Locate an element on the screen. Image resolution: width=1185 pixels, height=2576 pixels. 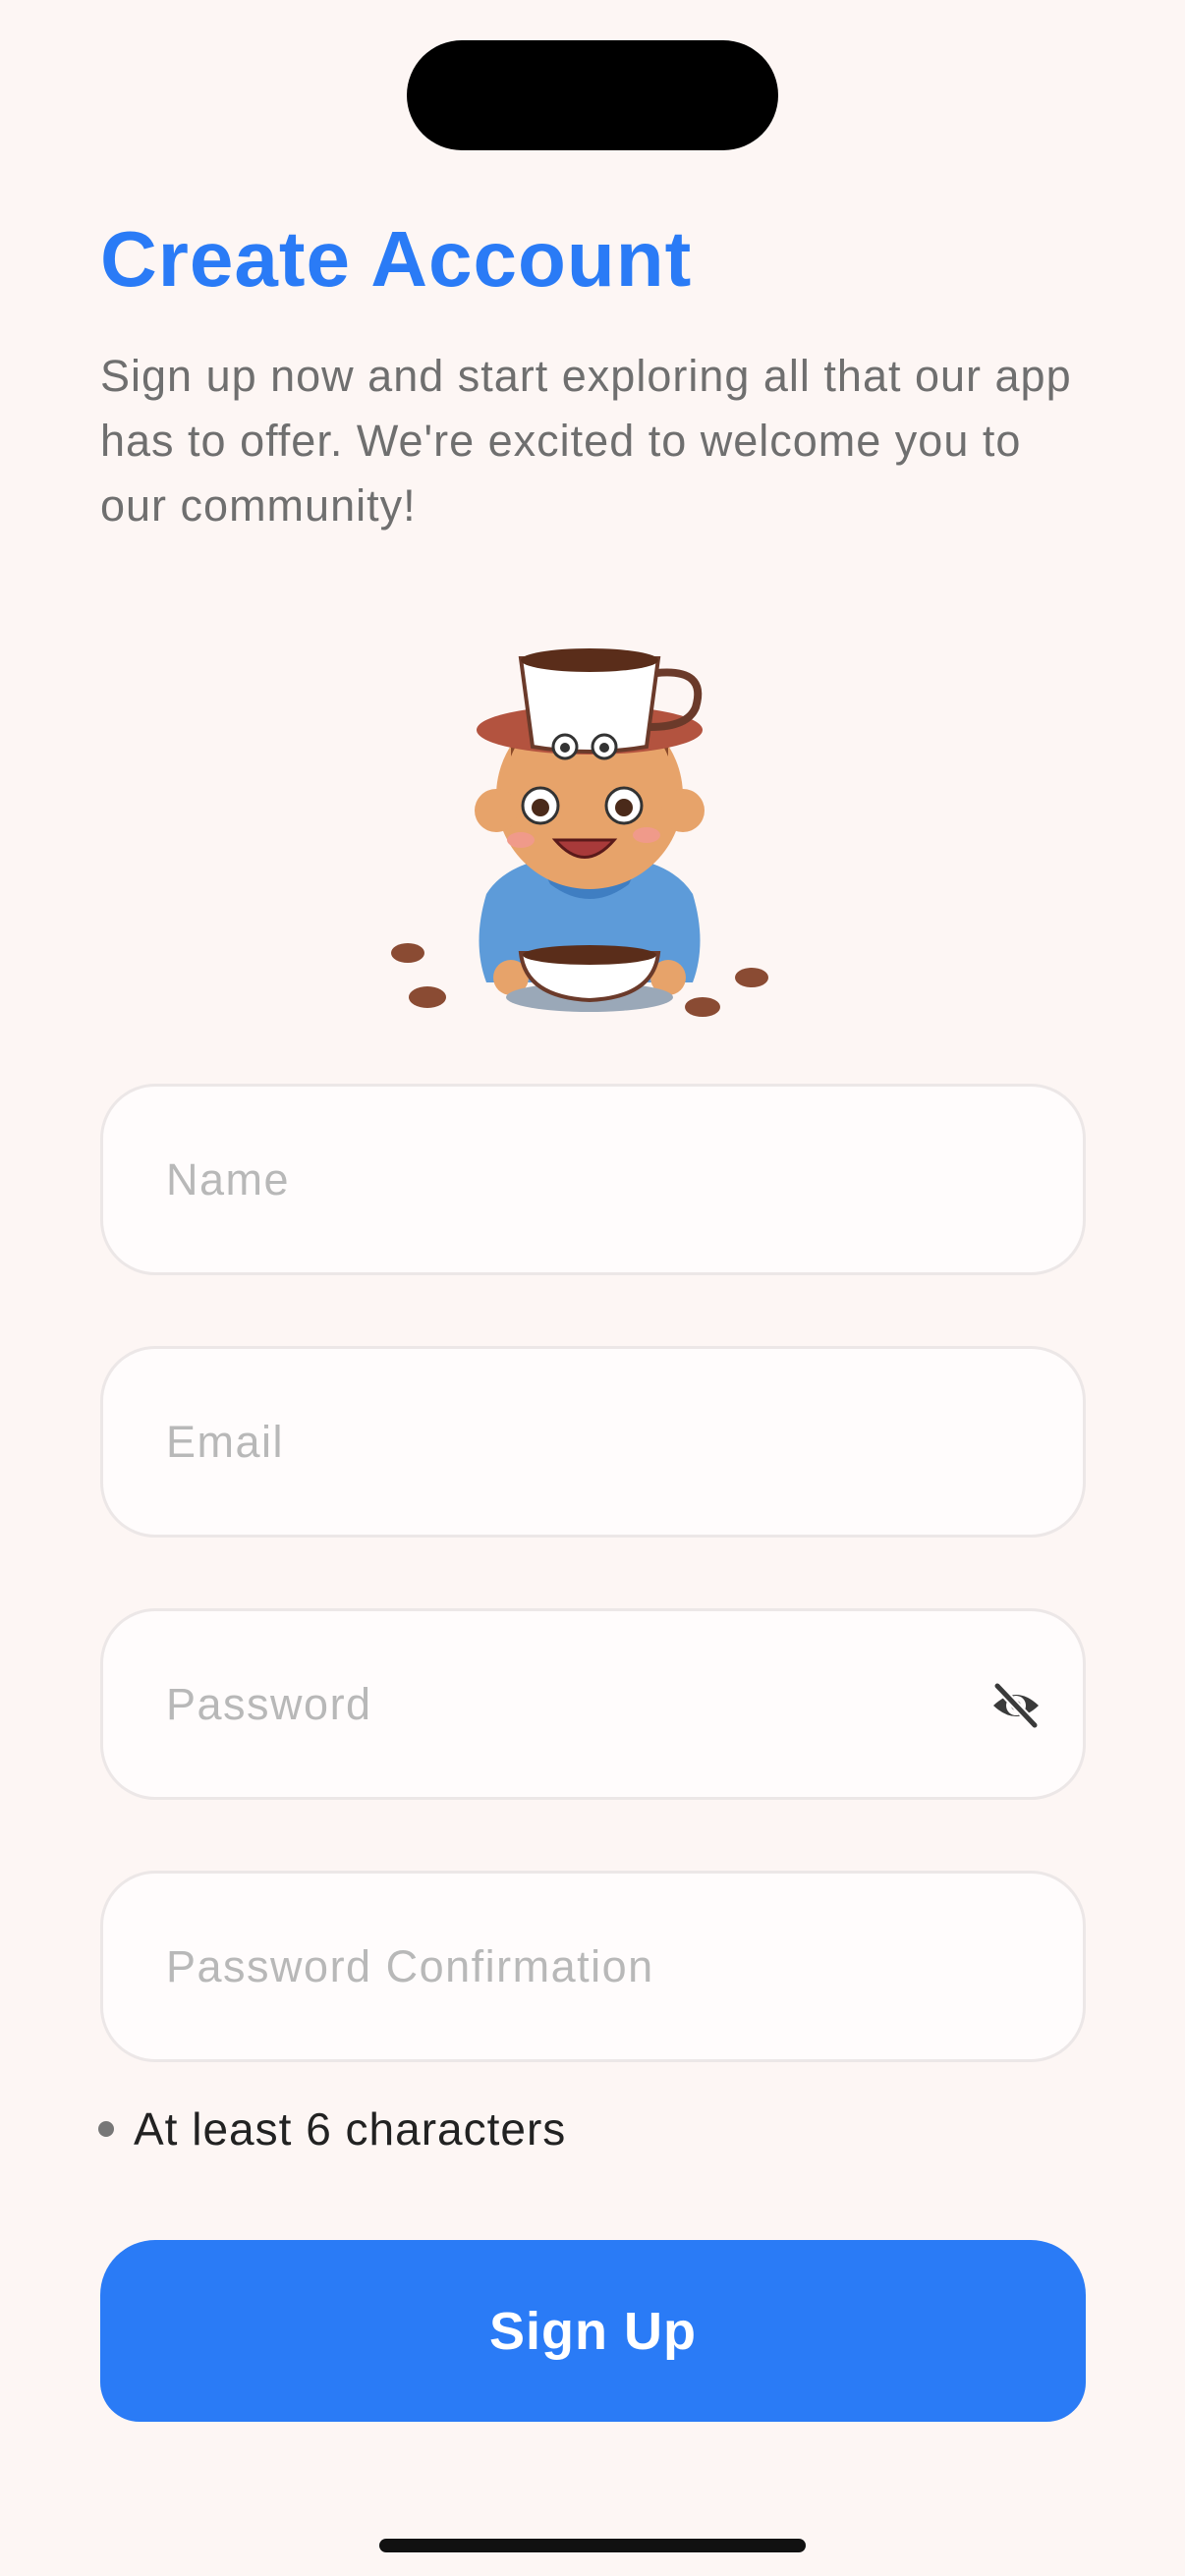
signal-icon is located at coordinates (893, 88).